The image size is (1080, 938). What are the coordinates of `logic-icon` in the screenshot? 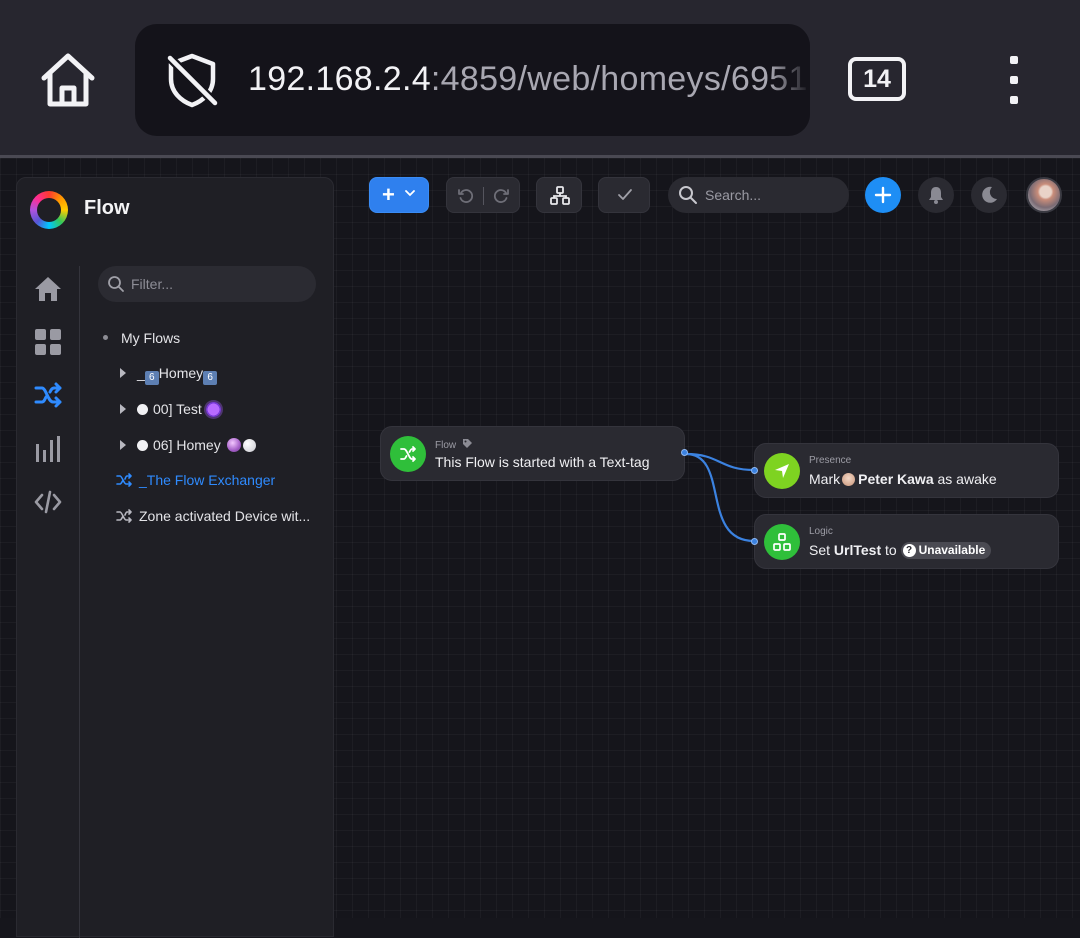 It's located at (782, 542).